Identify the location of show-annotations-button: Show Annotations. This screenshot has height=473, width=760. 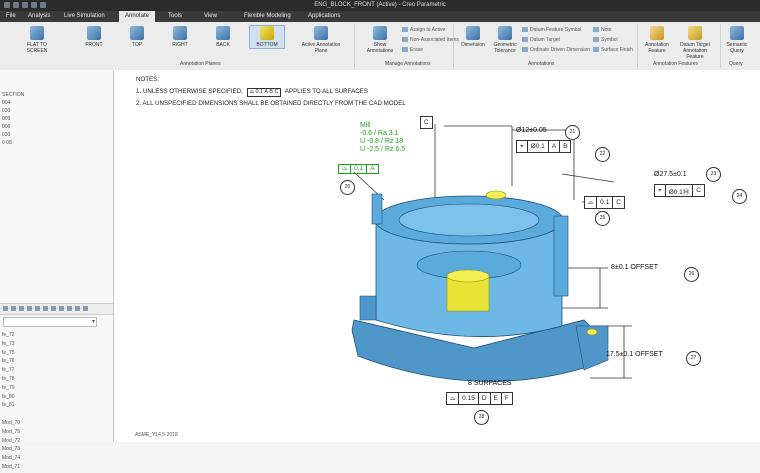
(380, 40).